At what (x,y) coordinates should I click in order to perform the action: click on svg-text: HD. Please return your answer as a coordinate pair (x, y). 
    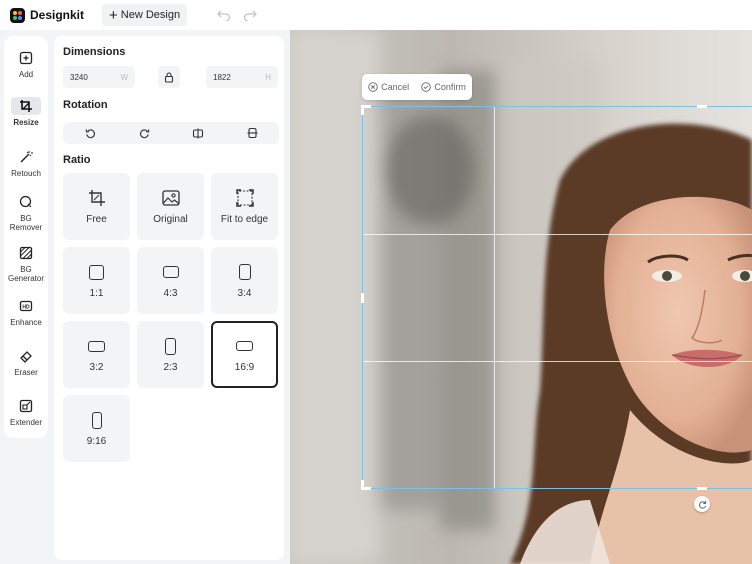
    Looking at the image, I should click on (26, 307).